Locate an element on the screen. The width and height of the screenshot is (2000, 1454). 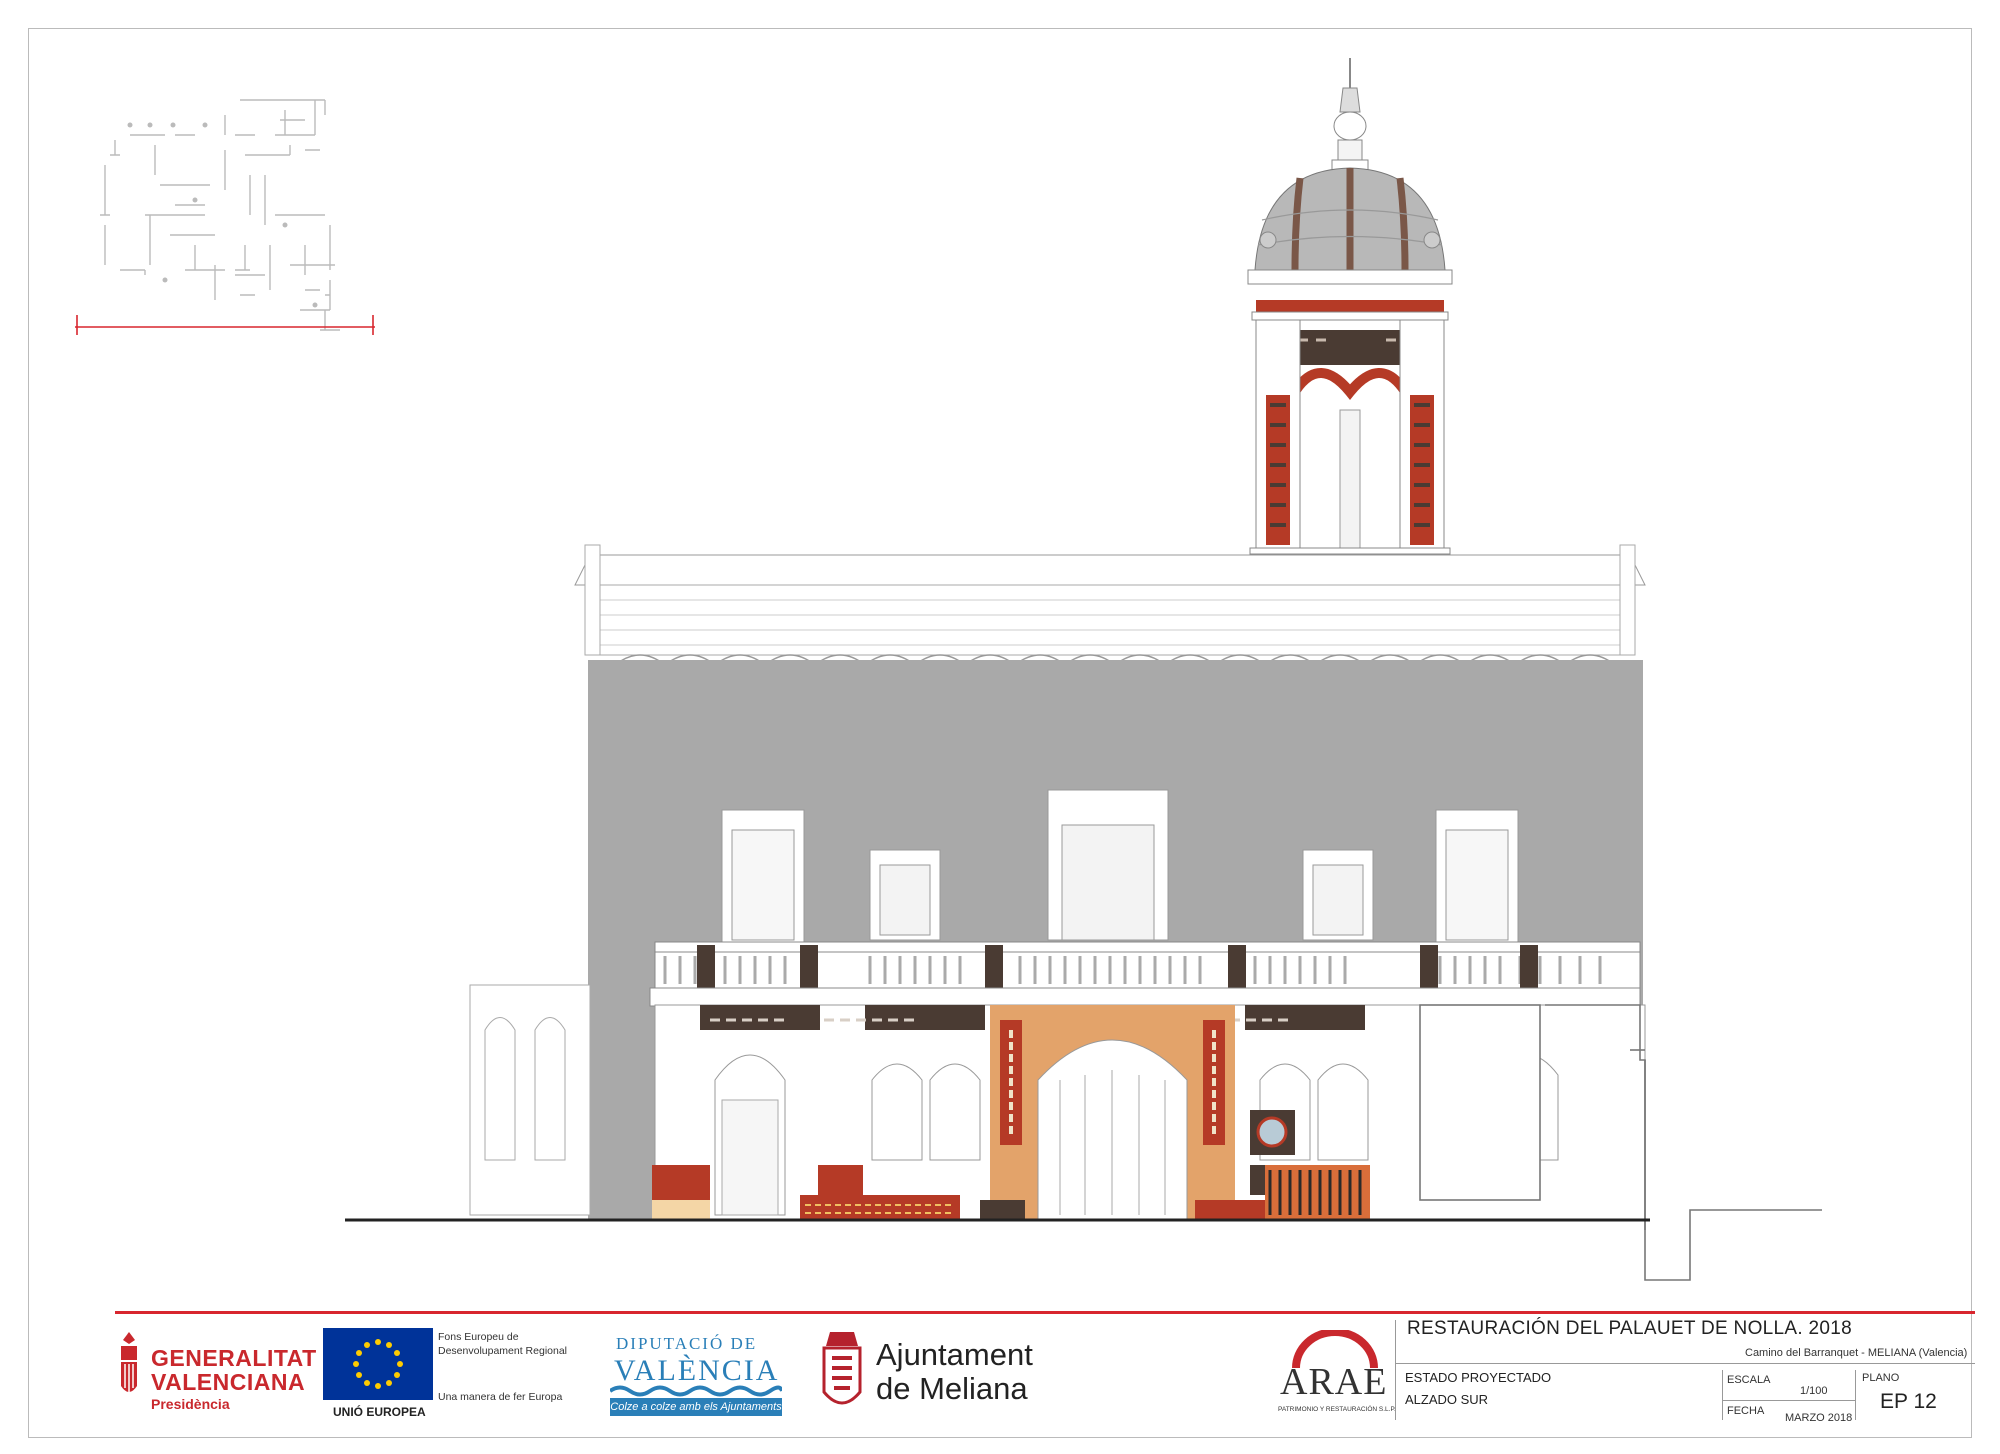
generalitat-line1: GENERALITAT is located at coordinates (234, 1358).